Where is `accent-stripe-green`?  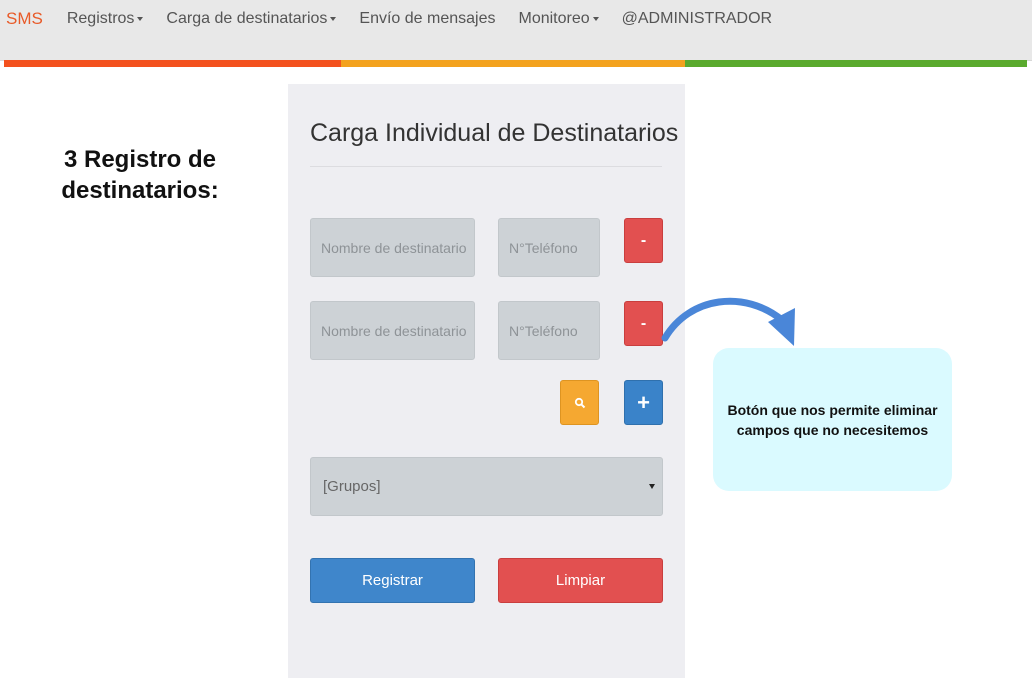 accent-stripe-green is located at coordinates (856, 63).